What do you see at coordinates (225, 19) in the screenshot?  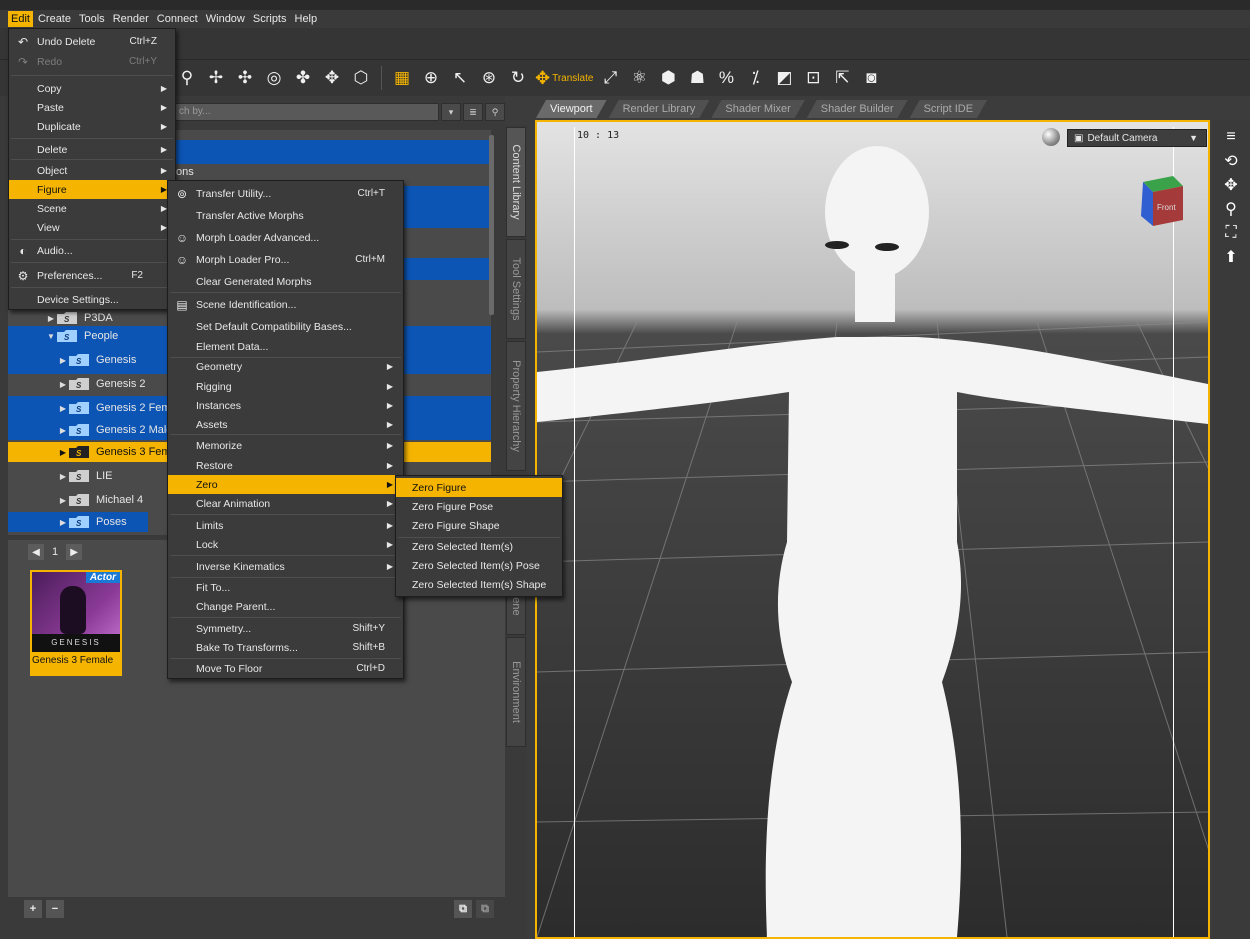 I see `menu-window: Window` at bounding box center [225, 19].